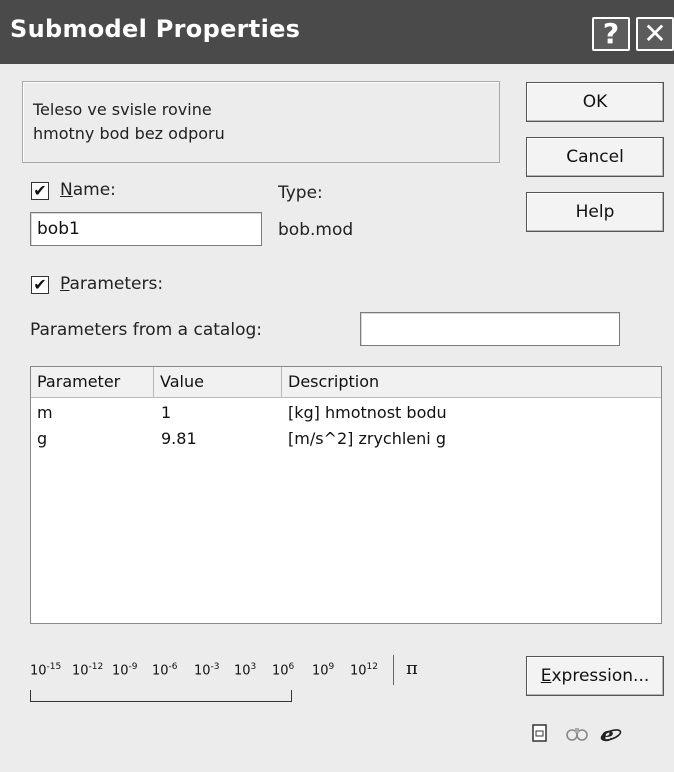 This screenshot has width=674, height=772. Describe the element at coordinates (577, 734) in the screenshot. I see `binoculars-icon` at that location.